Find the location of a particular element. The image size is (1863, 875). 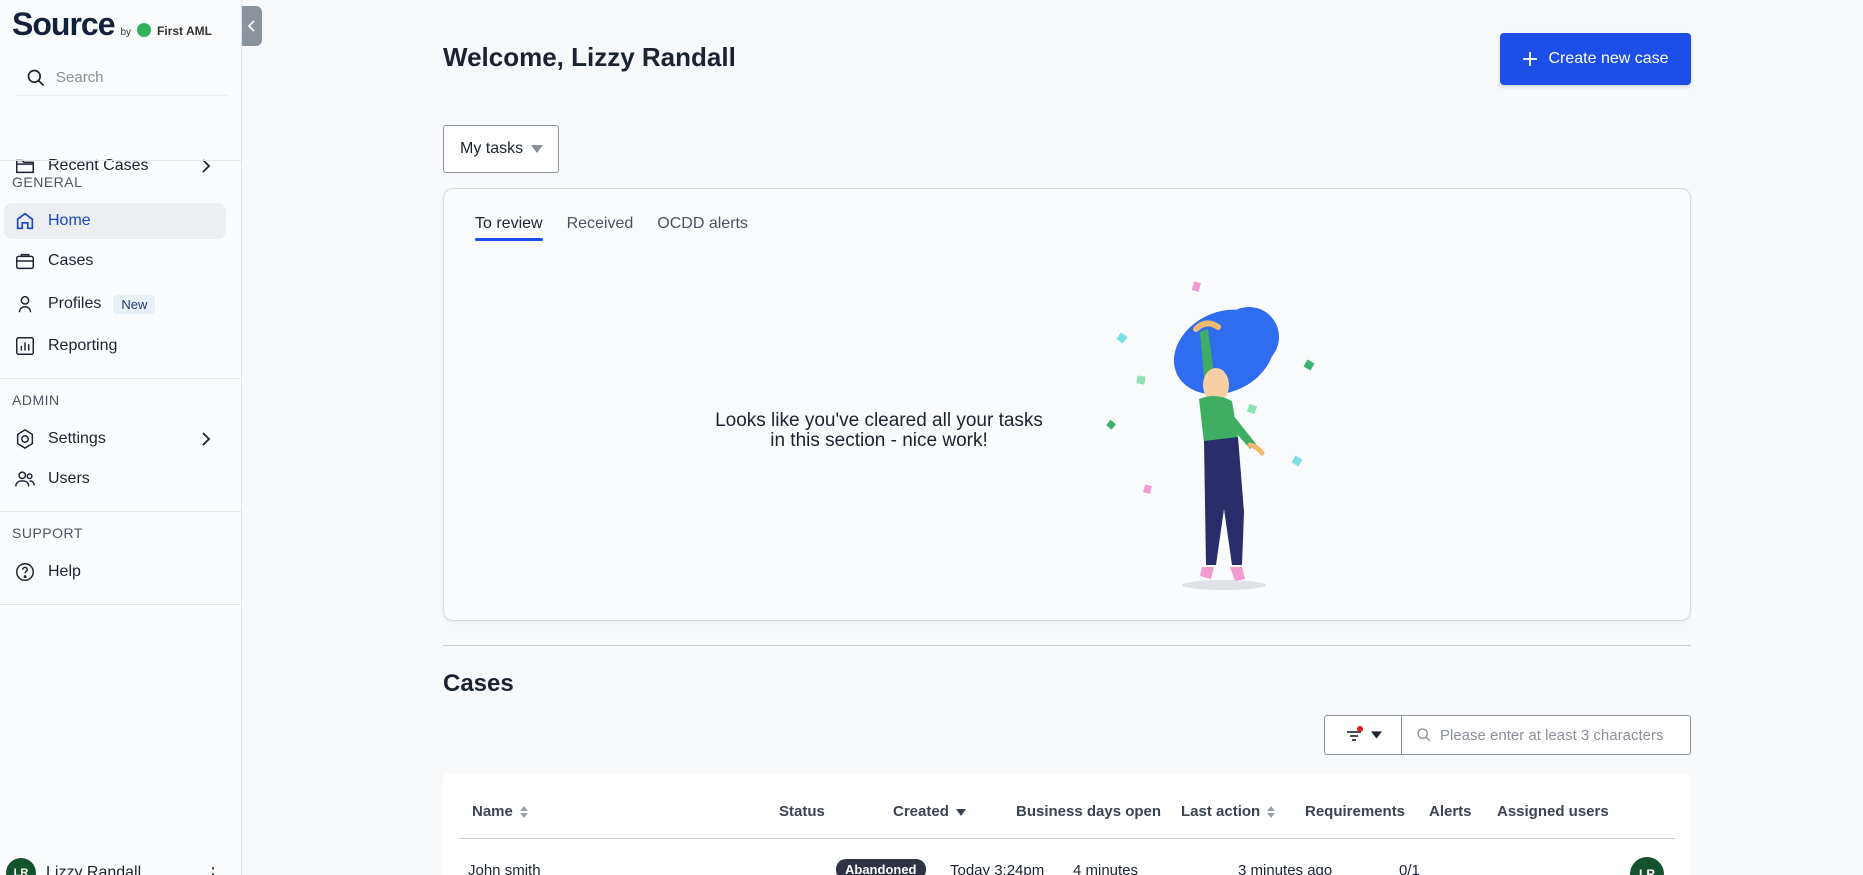

first-aml-logo-icon is located at coordinates (144, 30).